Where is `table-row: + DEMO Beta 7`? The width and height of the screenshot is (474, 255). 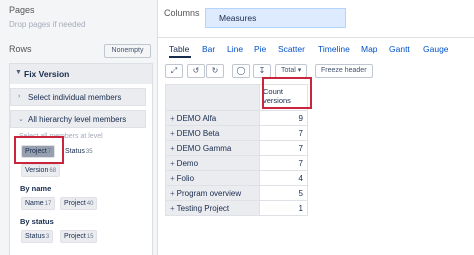 table-row: + DEMO Beta 7 is located at coordinates (236, 133).